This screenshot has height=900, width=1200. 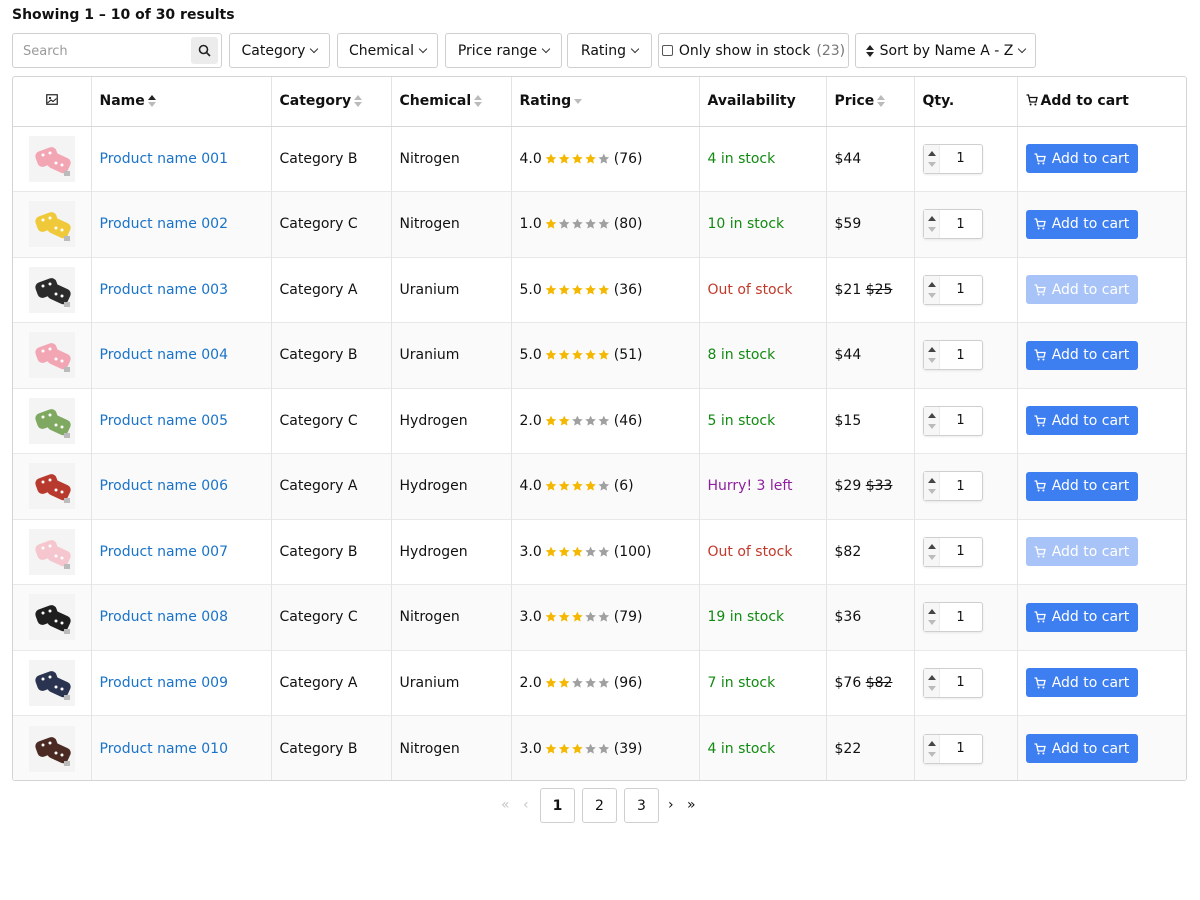 I want to click on search-button, so click(x=204, y=50).